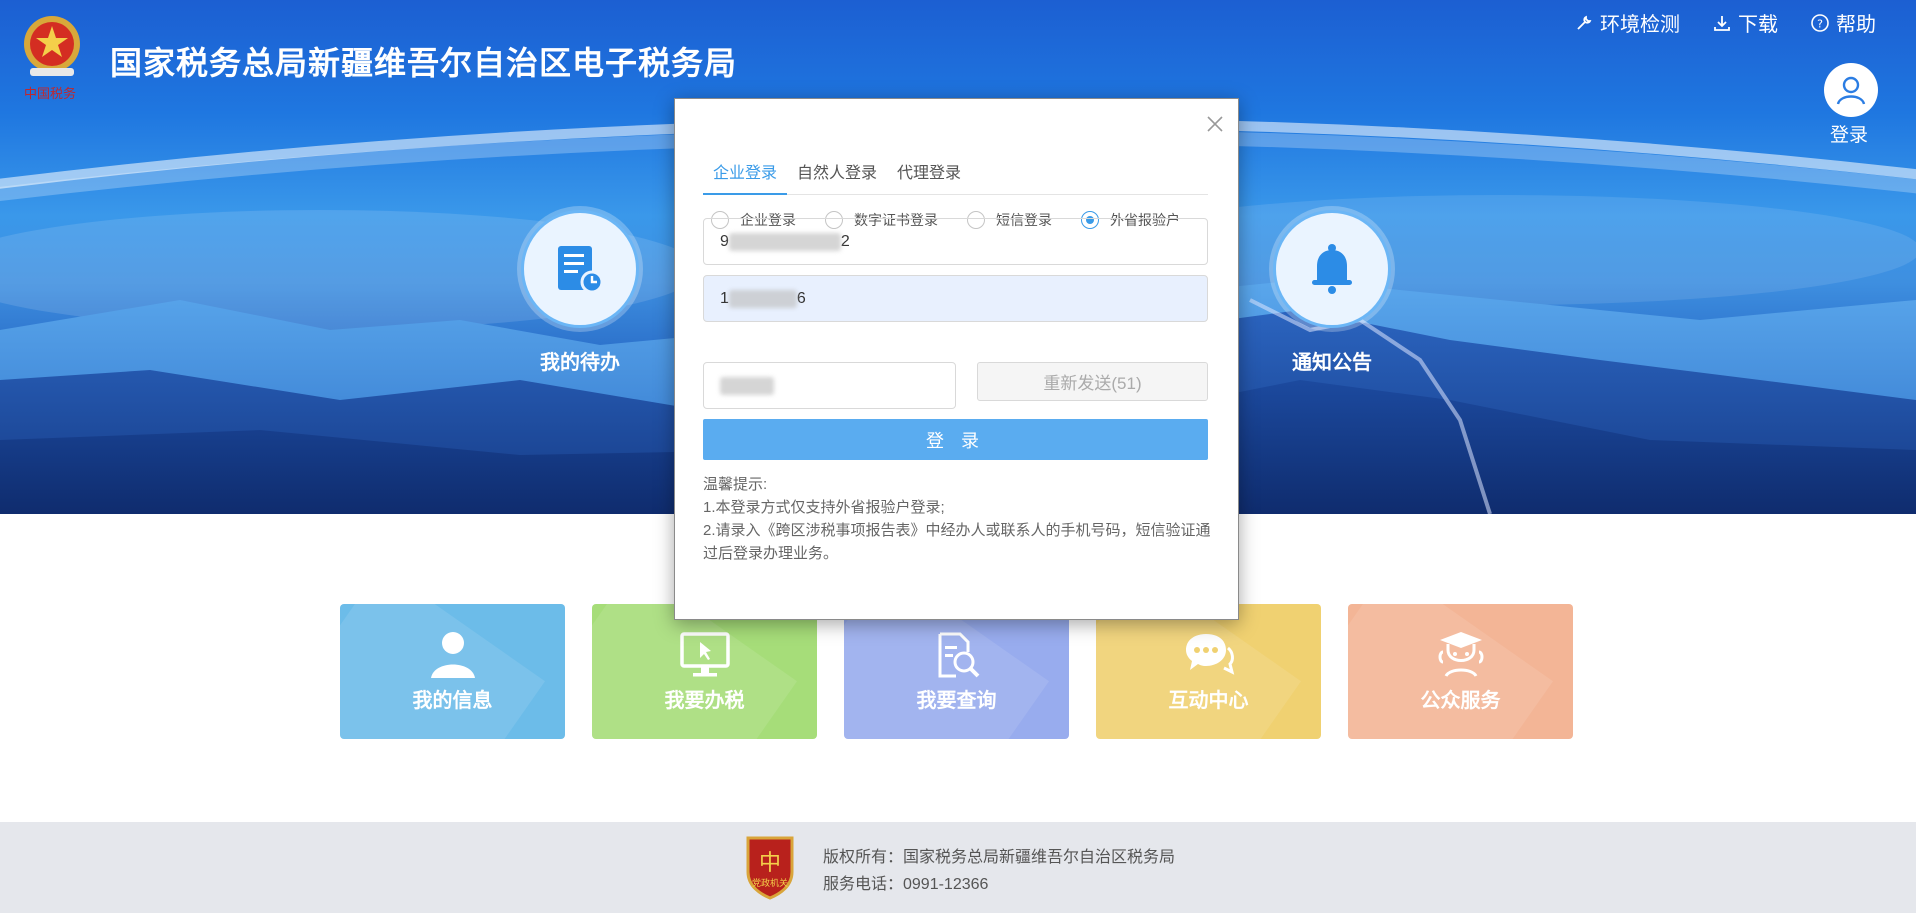  Describe the element at coordinates (837, 175) in the screenshot. I see `tab-individual-login: 自然人登录` at that location.